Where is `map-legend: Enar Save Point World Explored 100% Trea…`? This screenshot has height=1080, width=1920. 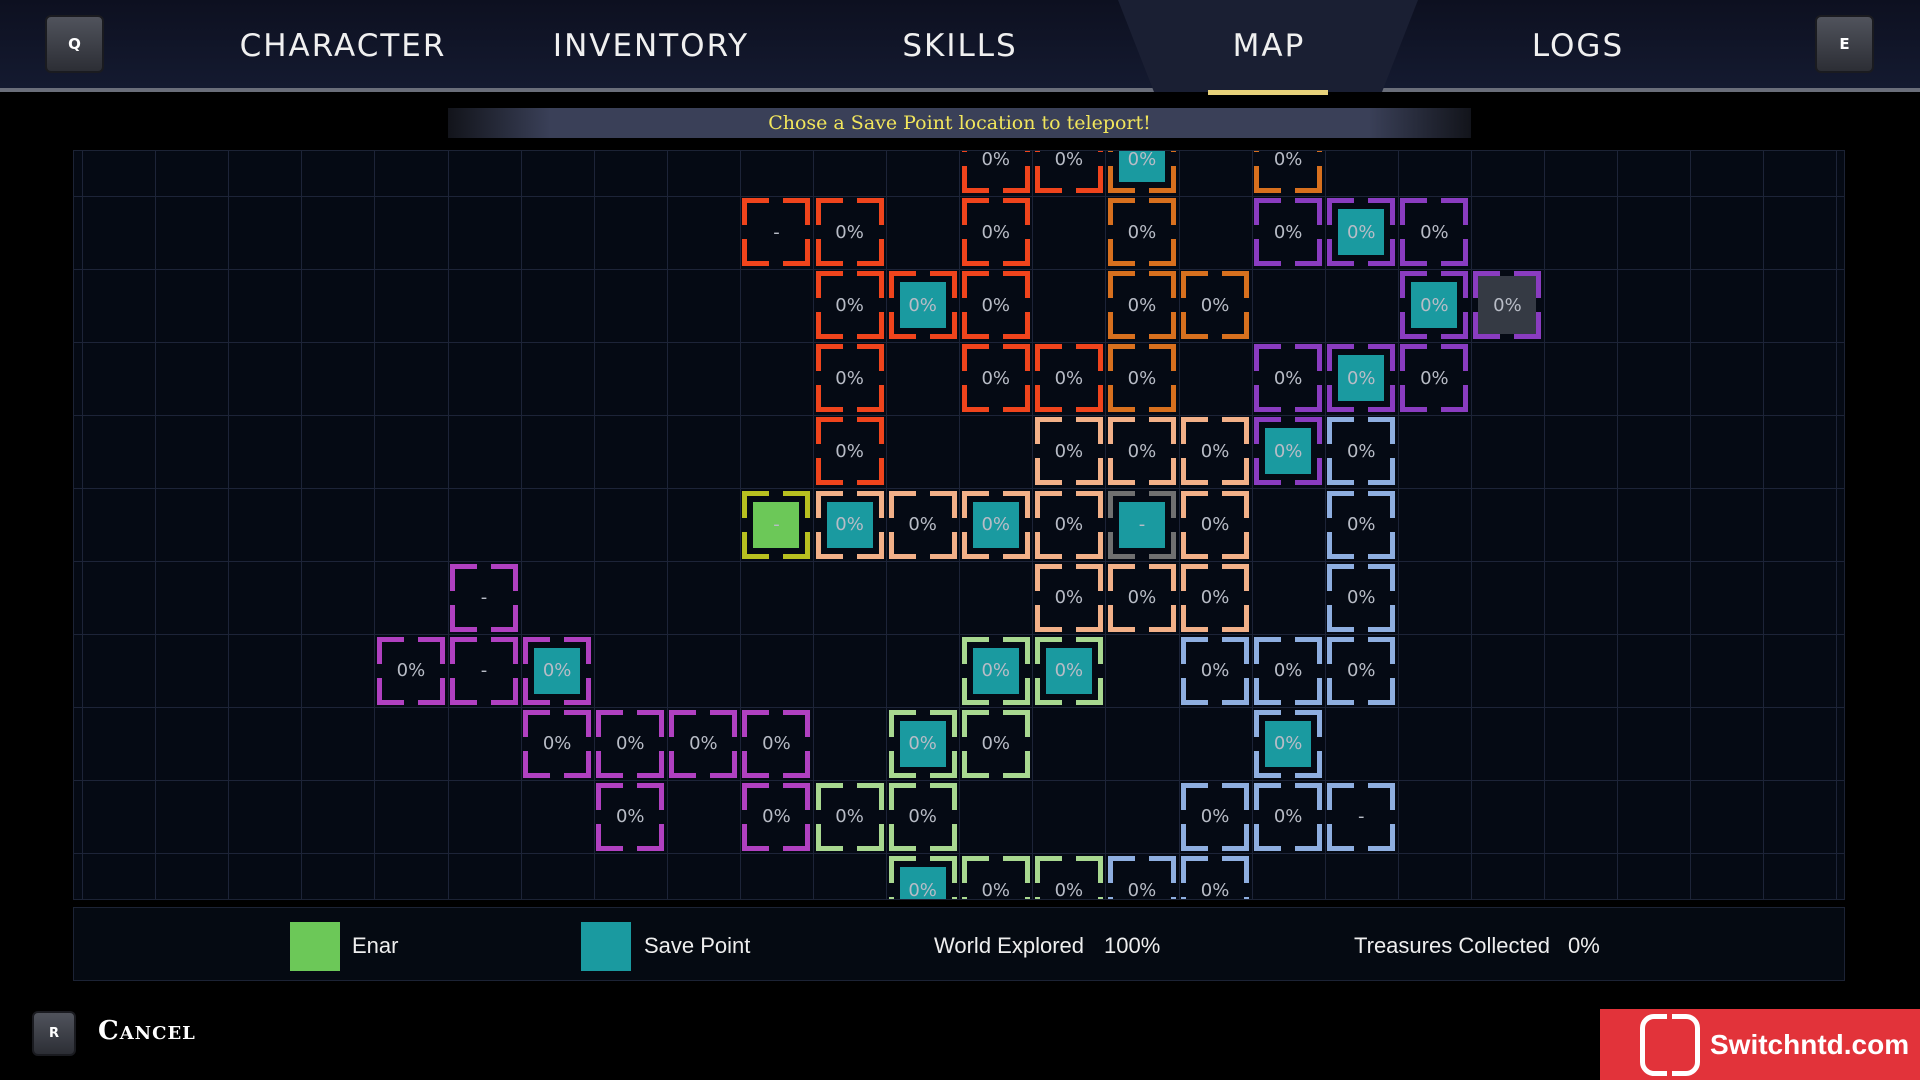
map-legend: Enar Save Point World Explored 100% Trea… is located at coordinates (959, 944).